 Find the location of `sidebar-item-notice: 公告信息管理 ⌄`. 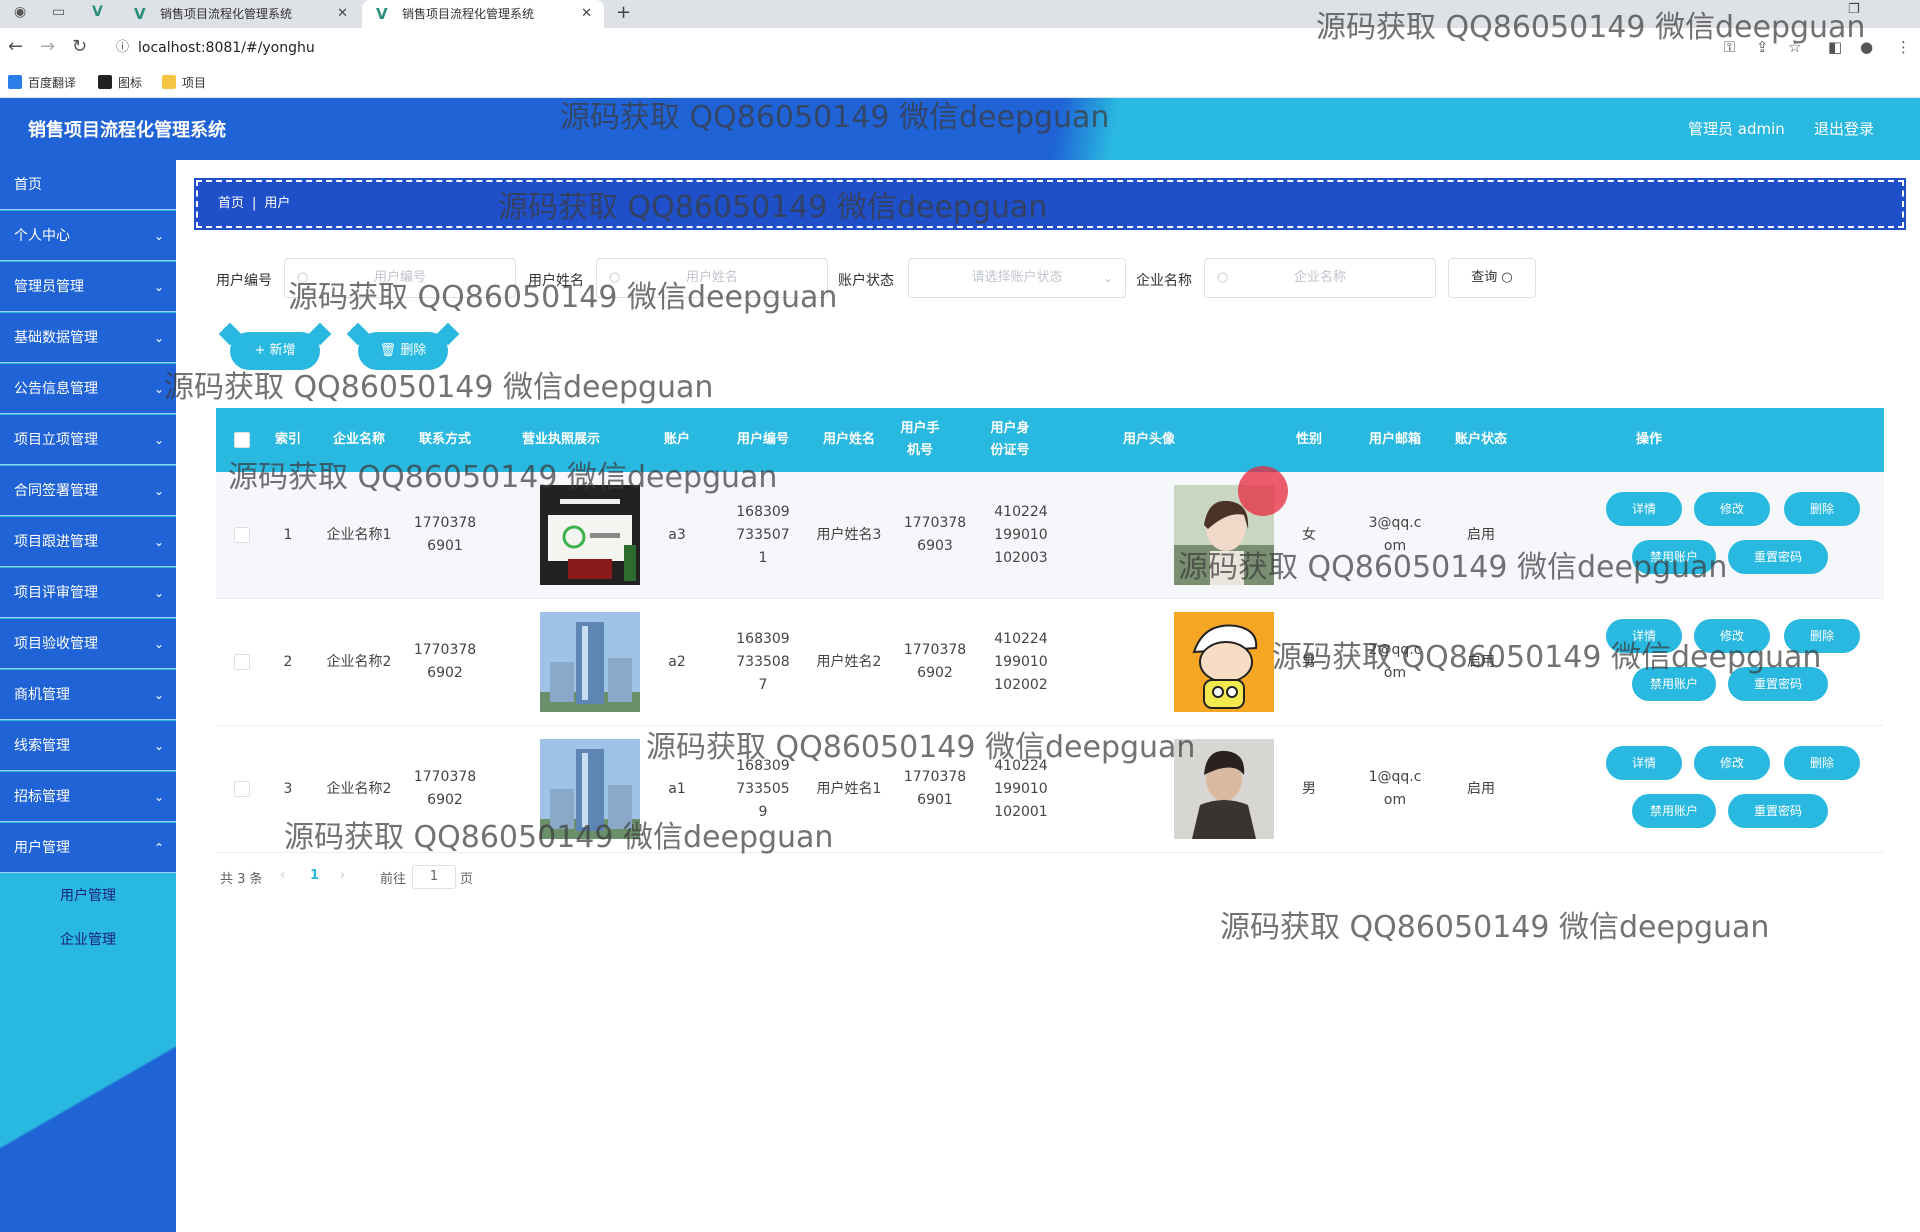

sidebar-item-notice: 公告信息管理 ⌄ is located at coordinates (88, 389).